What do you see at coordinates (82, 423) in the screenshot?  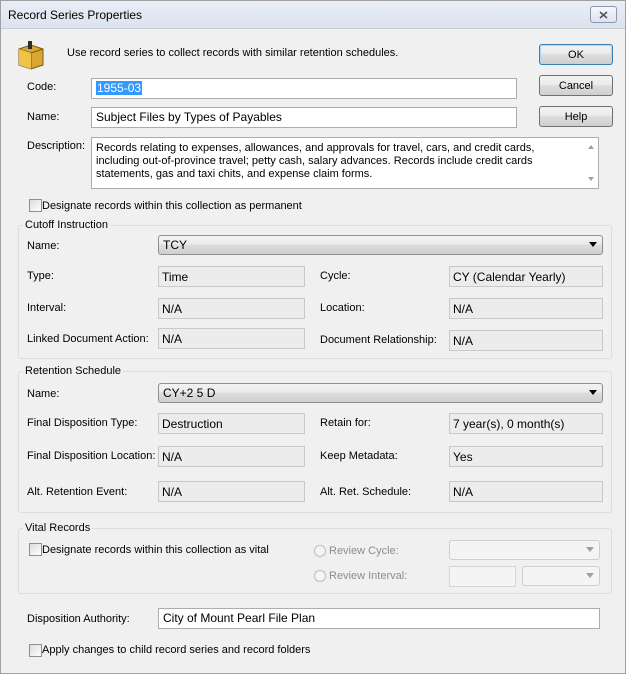 I see `final-disposition-type-label: Final Disposition Type:` at bounding box center [82, 423].